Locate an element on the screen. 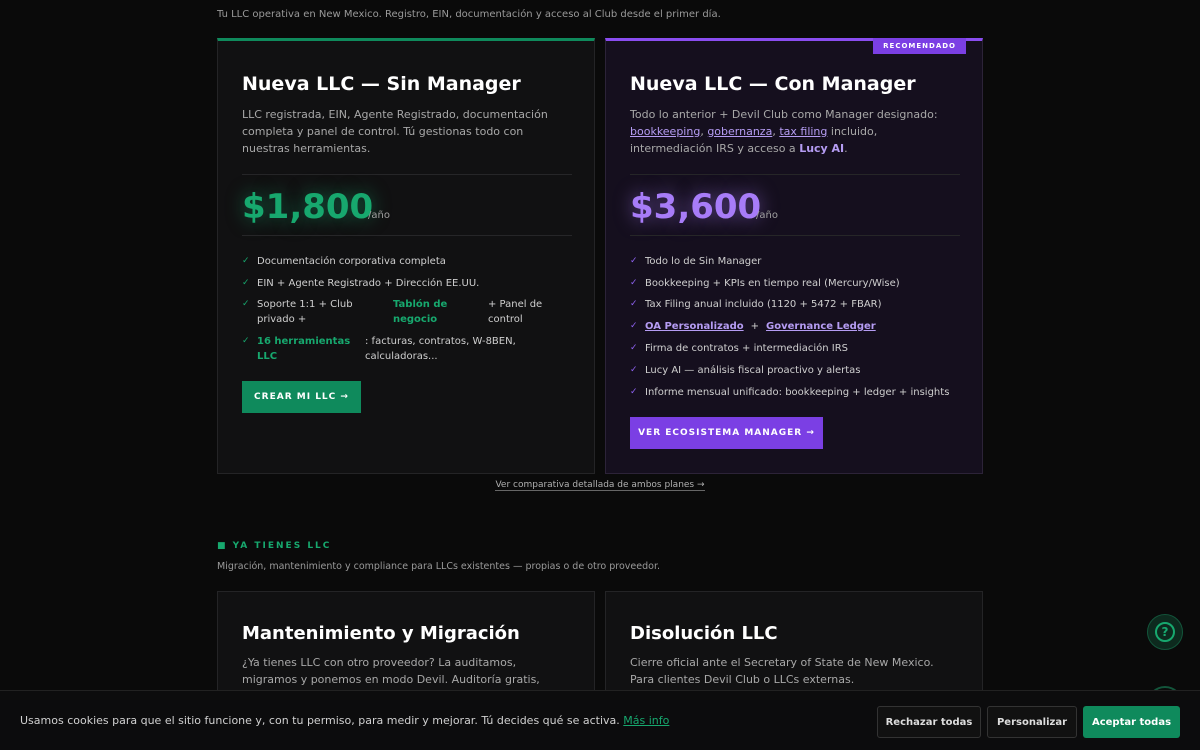 The width and height of the screenshot is (1200, 750). plan-price: $3,600 is located at coordinates (696, 207).